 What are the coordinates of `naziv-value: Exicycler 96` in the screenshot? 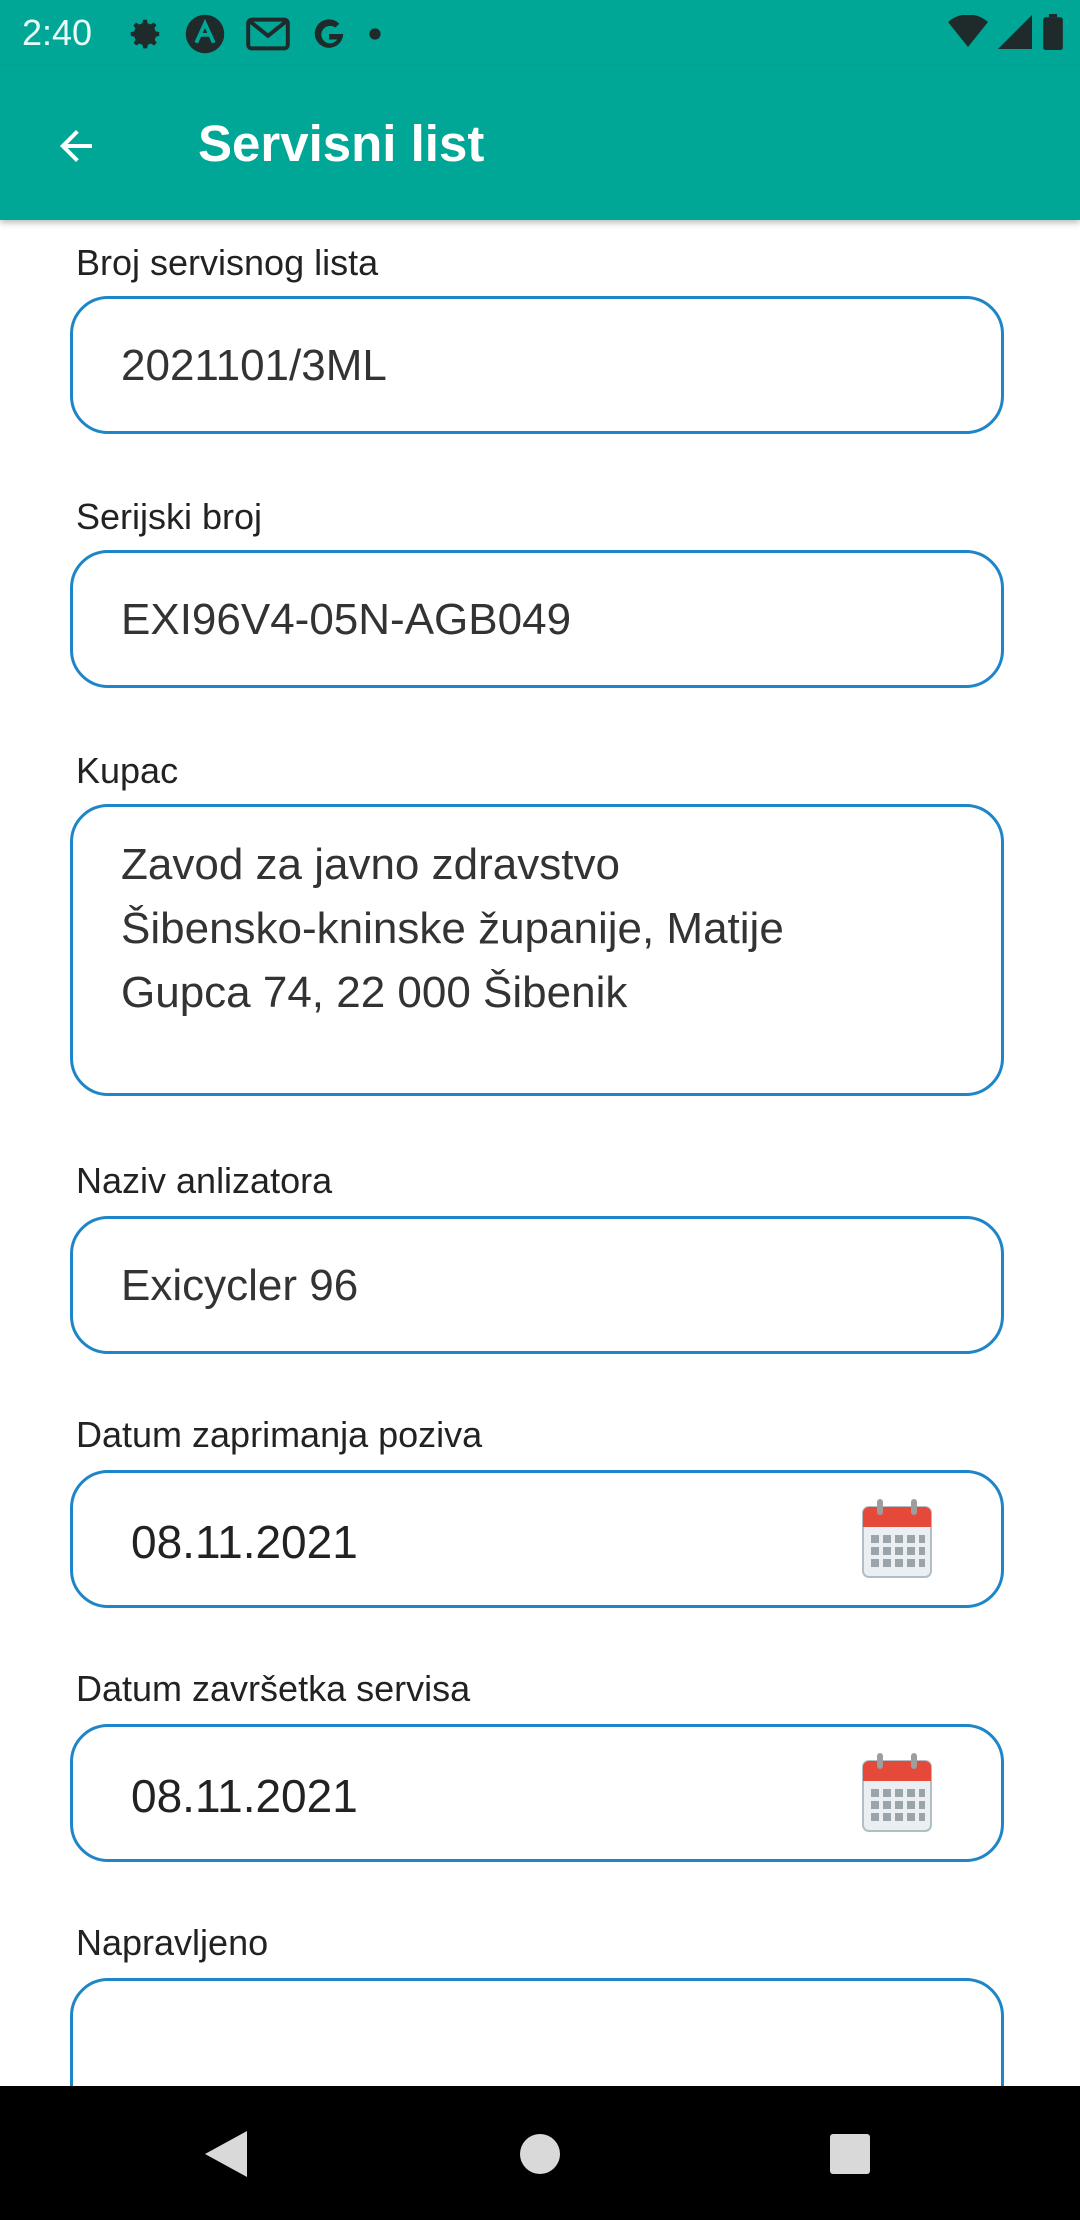 It's located at (240, 1285).